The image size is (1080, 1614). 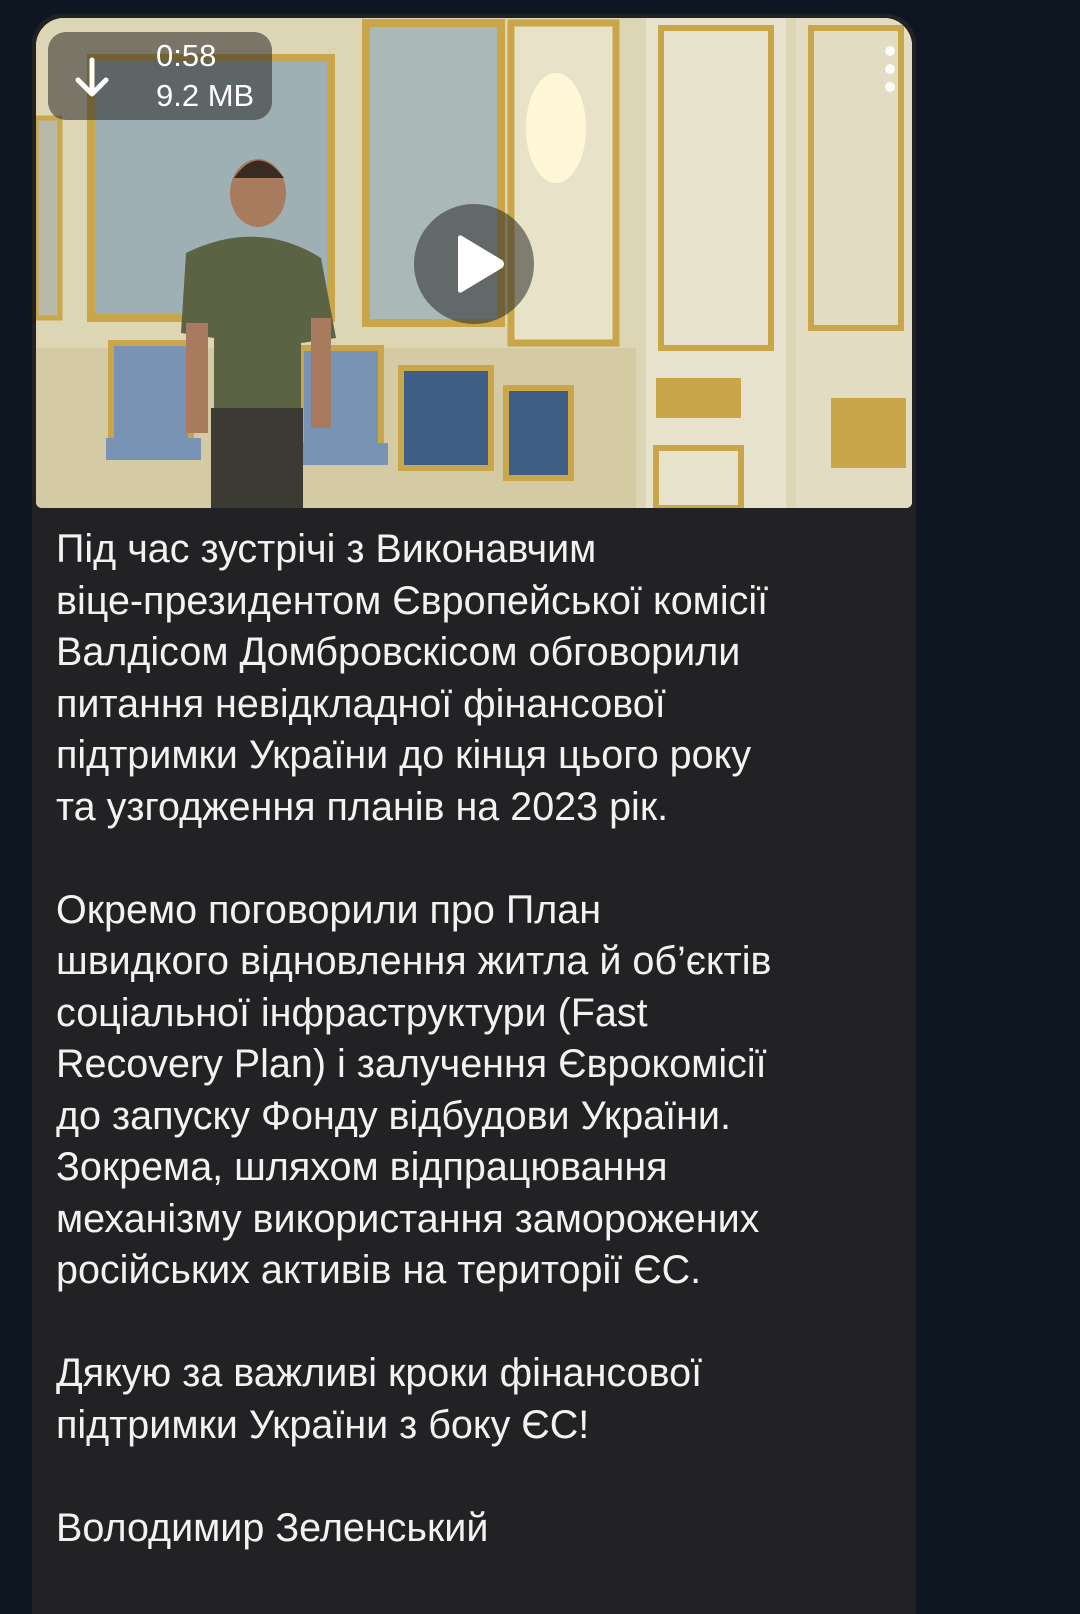 What do you see at coordinates (329, 909) in the screenshot?
I see `text-line: Окремо поговорили про План` at bounding box center [329, 909].